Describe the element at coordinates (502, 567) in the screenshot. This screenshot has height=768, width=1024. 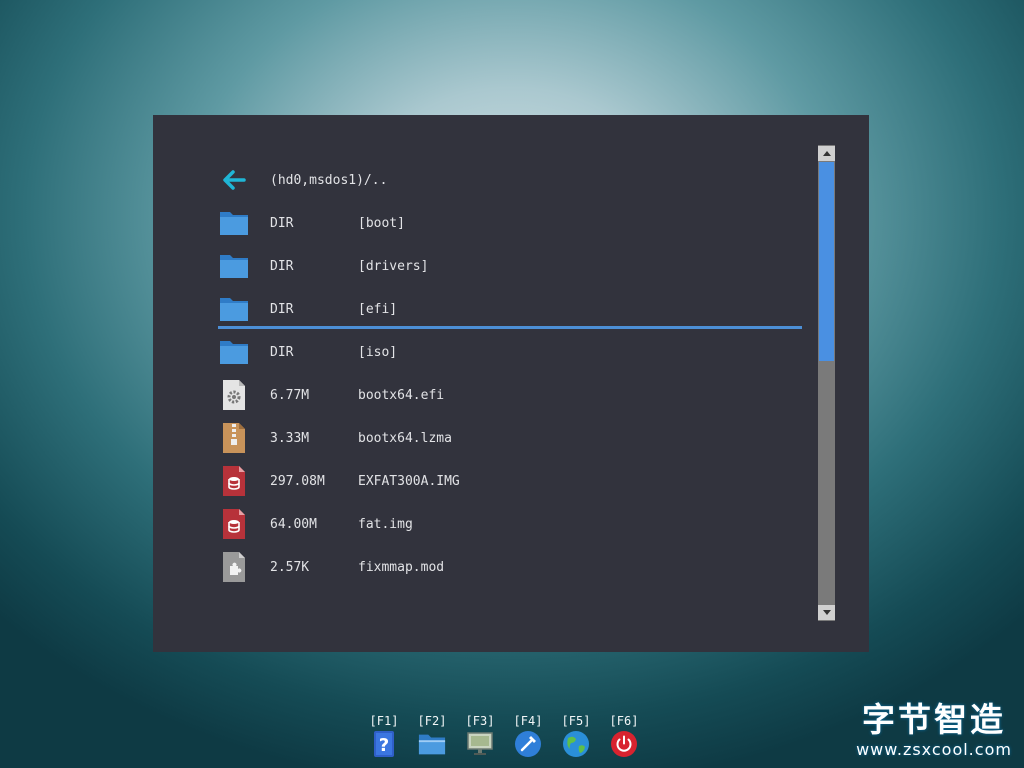
I see `list-item: 2.57K fixmmap.mod` at that location.